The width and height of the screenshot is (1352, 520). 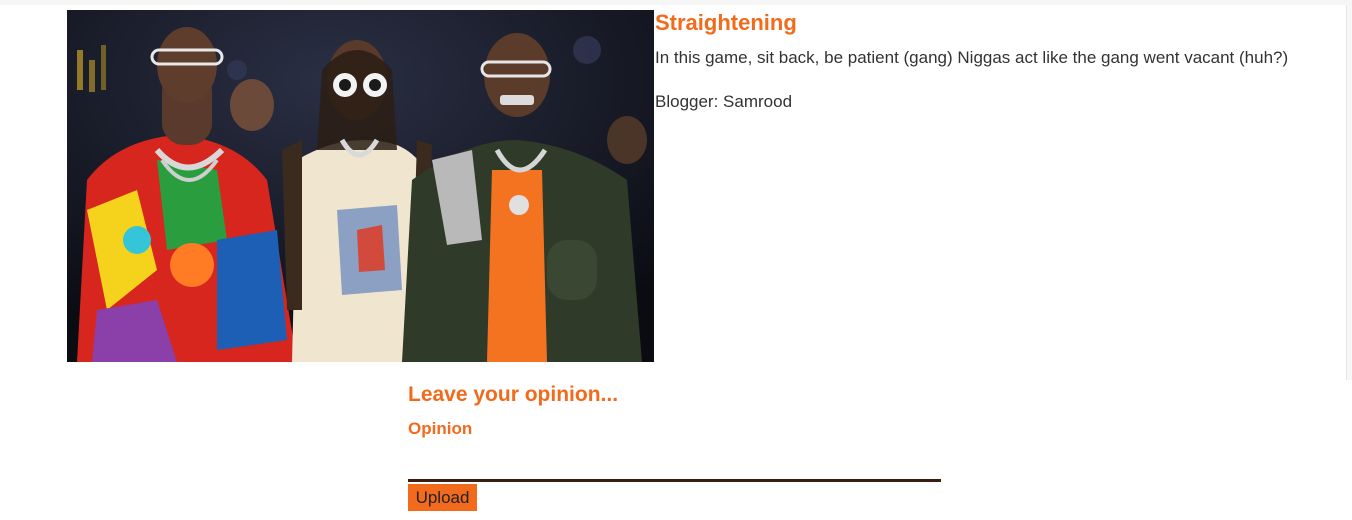 What do you see at coordinates (1349, 192) in the screenshot?
I see `scrollbar-edge` at bounding box center [1349, 192].